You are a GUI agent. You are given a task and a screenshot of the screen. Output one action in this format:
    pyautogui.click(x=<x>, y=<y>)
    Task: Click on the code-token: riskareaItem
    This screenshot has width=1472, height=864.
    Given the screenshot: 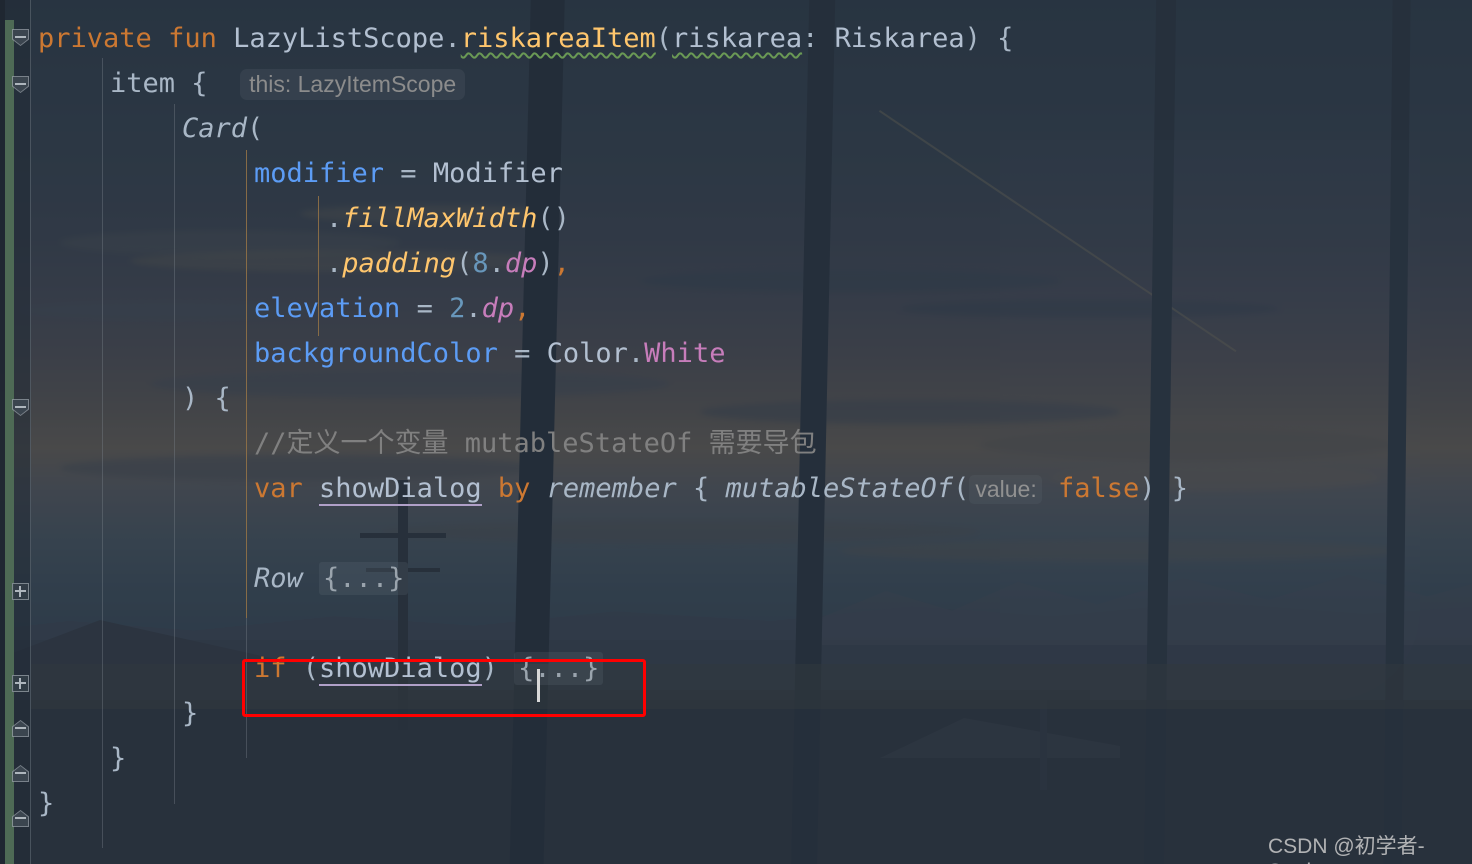 What is the action you would take?
    pyautogui.click(x=558, y=38)
    